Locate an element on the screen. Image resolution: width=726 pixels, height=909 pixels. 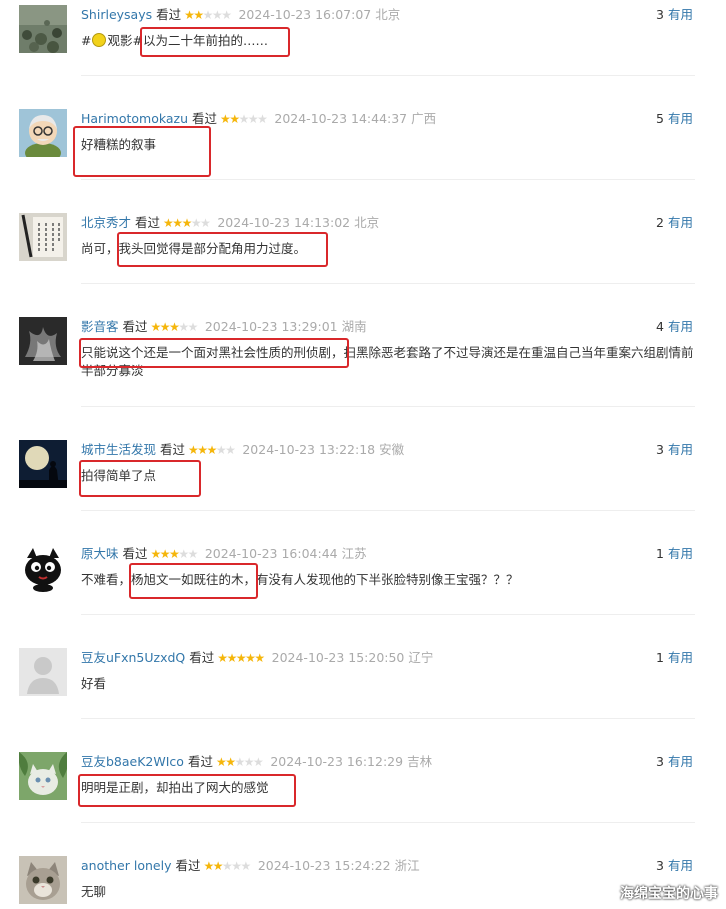
content-prefix: # is located at coordinates (86, 40).